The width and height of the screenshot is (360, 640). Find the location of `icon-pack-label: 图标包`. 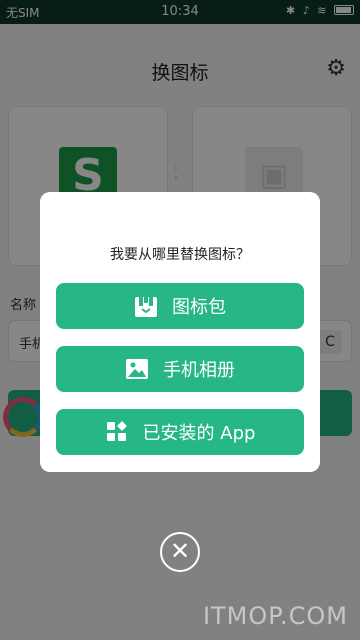

icon-pack-label: 图标包 is located at coordinates (199, 307).